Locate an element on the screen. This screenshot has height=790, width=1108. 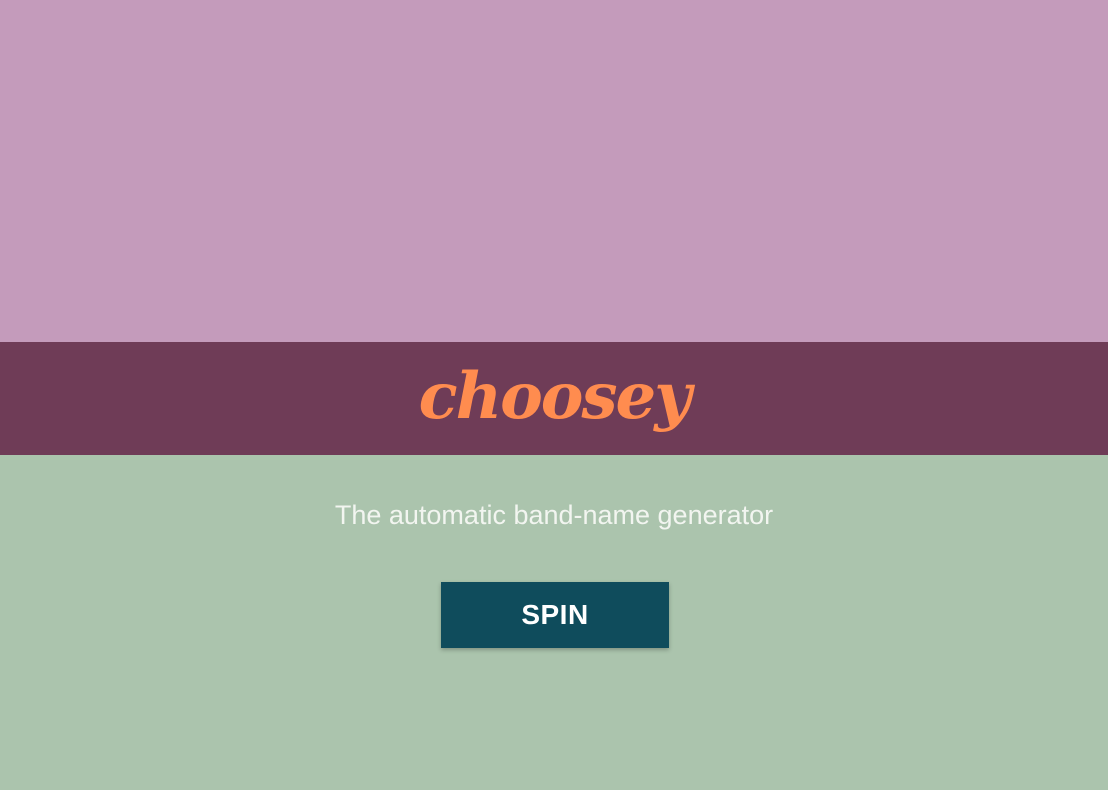
spin-button: SPIN is located at coordinates (555, 615).